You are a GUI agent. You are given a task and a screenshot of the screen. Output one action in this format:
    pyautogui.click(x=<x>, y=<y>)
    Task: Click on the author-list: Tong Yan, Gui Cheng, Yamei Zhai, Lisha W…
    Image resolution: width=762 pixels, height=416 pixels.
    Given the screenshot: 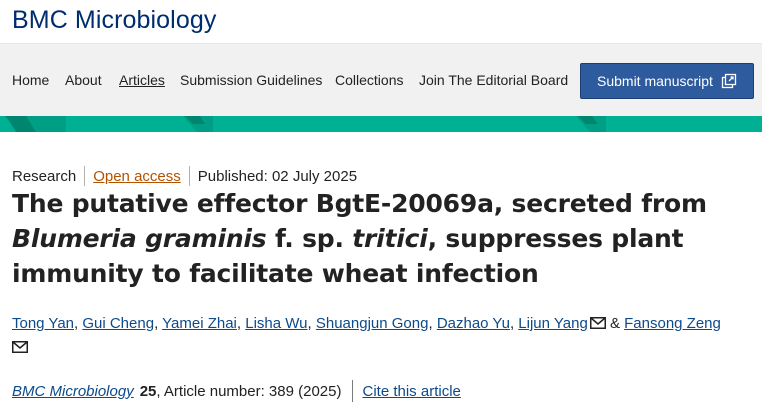 What is the action you would take?
    pyautogui.click(x=384, y=336)
    